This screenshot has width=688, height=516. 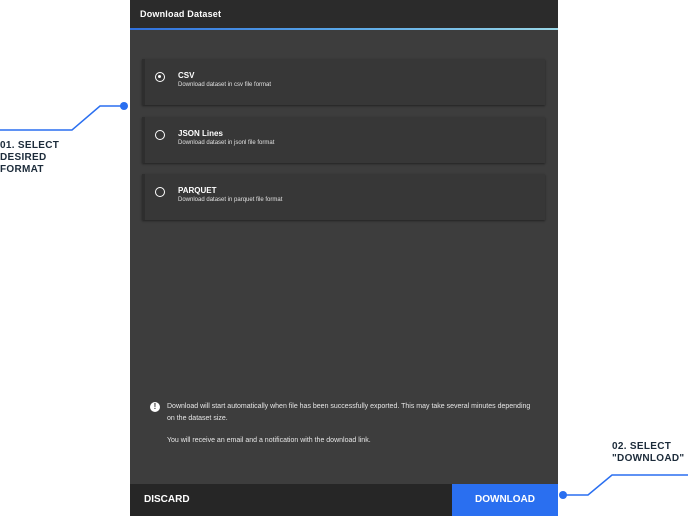 What do you see at coordinates (181, 14) in the screenshot?
I see `dialog-title: Download Dataset` at bounding box center [181, 14].